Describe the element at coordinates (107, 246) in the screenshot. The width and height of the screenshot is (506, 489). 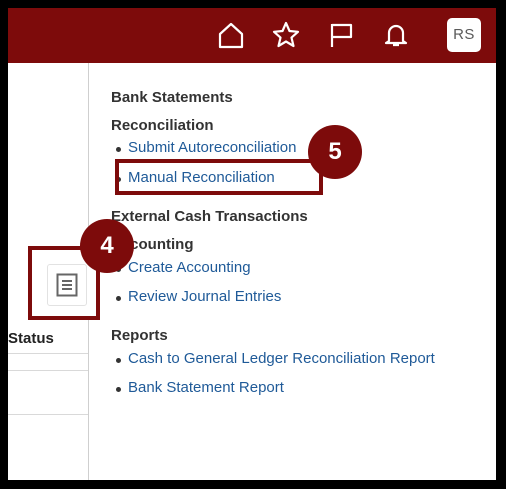
I see `step-4-callout: 4` at that location.